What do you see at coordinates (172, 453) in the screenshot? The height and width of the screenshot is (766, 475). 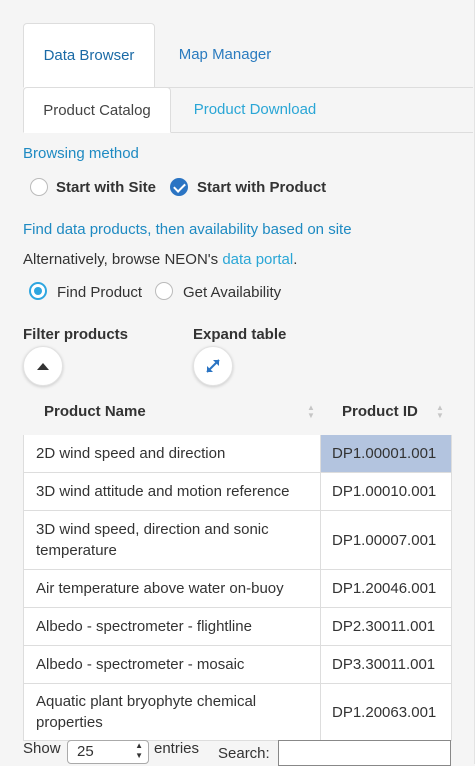 I see `product-name-cell: 2D wind speed and direction` at bounding box center [172, 453].